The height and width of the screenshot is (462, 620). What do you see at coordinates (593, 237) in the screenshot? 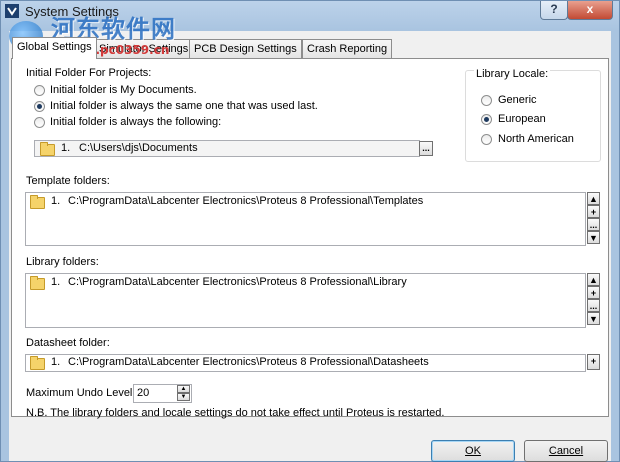
I see `template-move-down-button: ▼` at bounding box center [593, 237].